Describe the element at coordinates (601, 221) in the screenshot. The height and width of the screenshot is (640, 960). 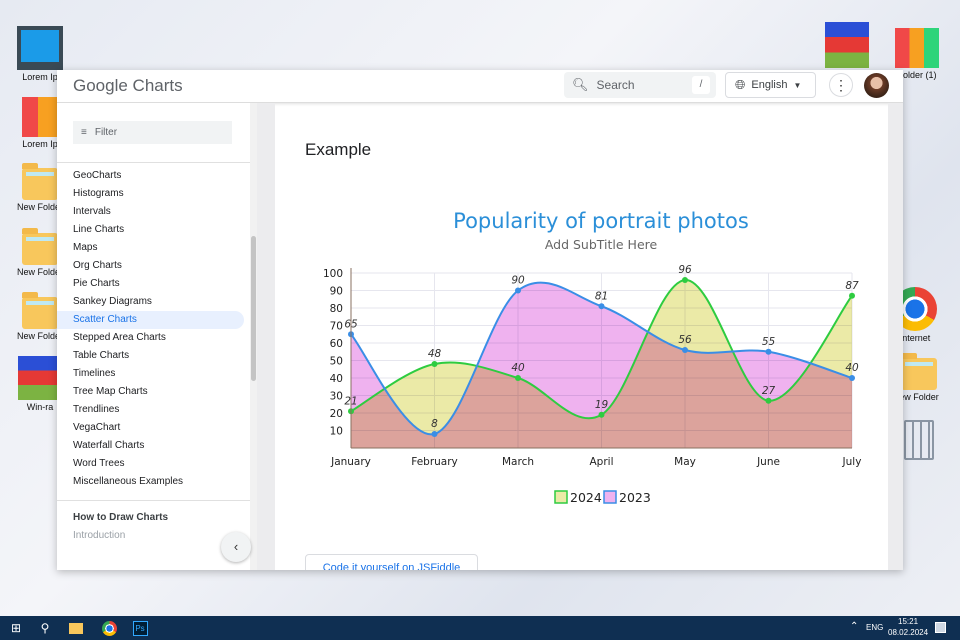
I see `chart-title: Popularity of portrait photos` at that location.